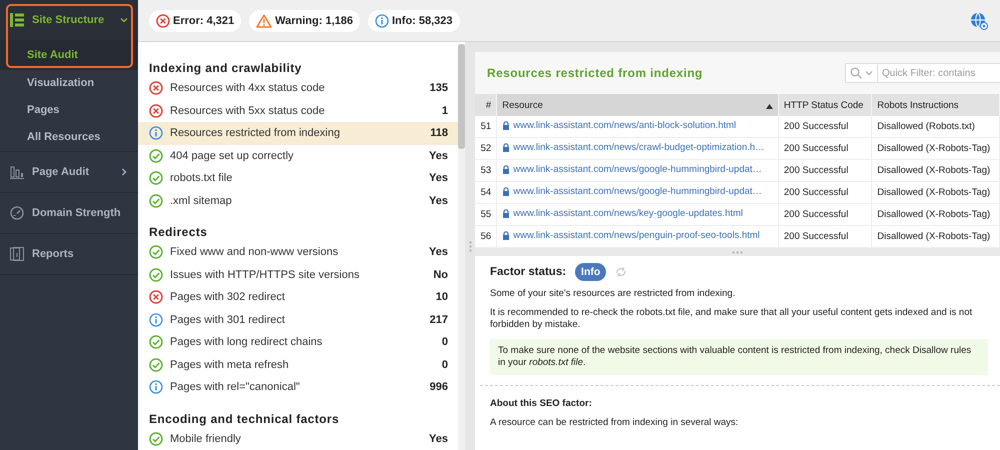 This screenshot has height=450, width=1000. What do you see at coordinates (255, 133) in the screenshot?
I see `factor-label: Resources restricted from indexing` at bounding box center [255, 133].